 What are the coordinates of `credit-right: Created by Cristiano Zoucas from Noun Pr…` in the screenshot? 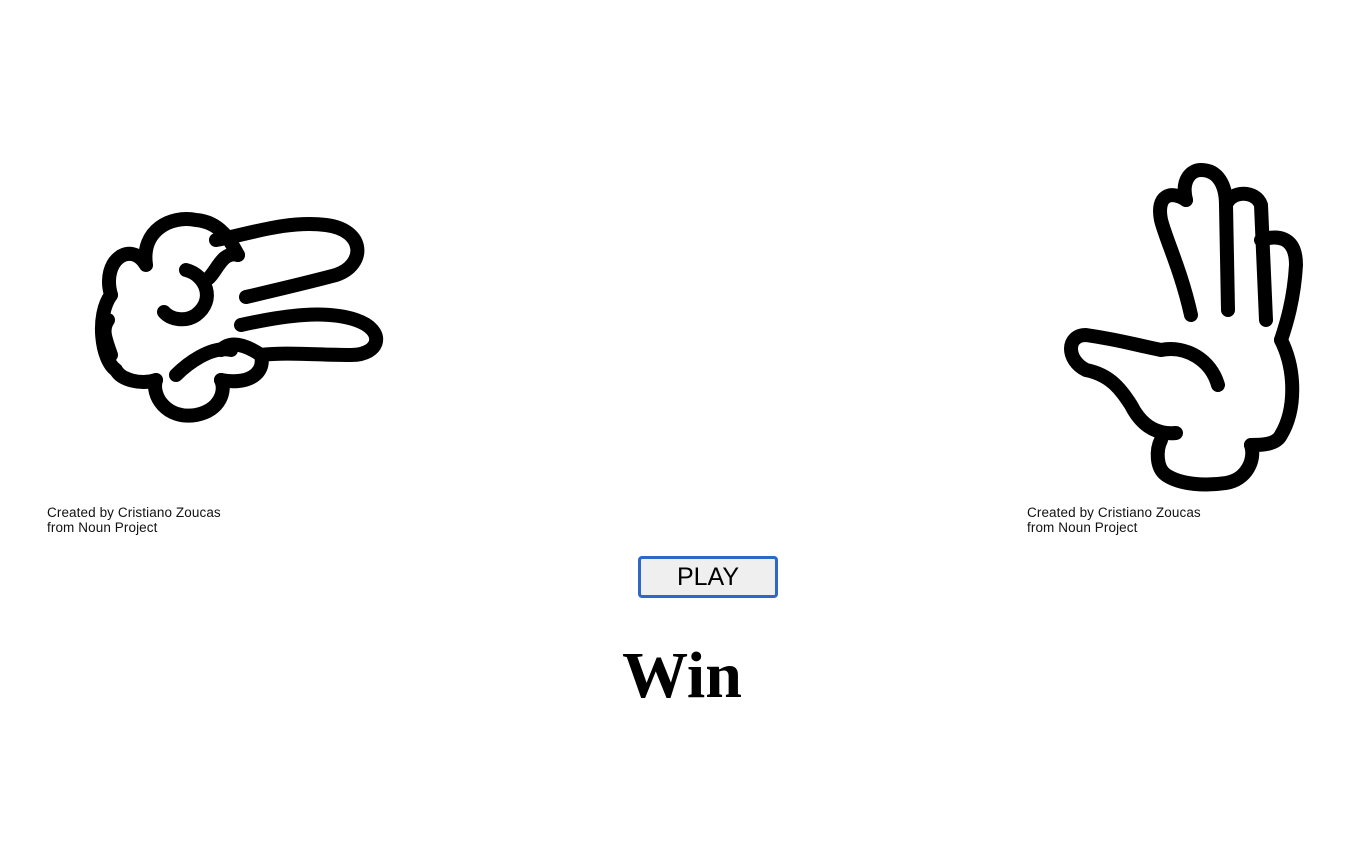 It's located at (1114, 520).